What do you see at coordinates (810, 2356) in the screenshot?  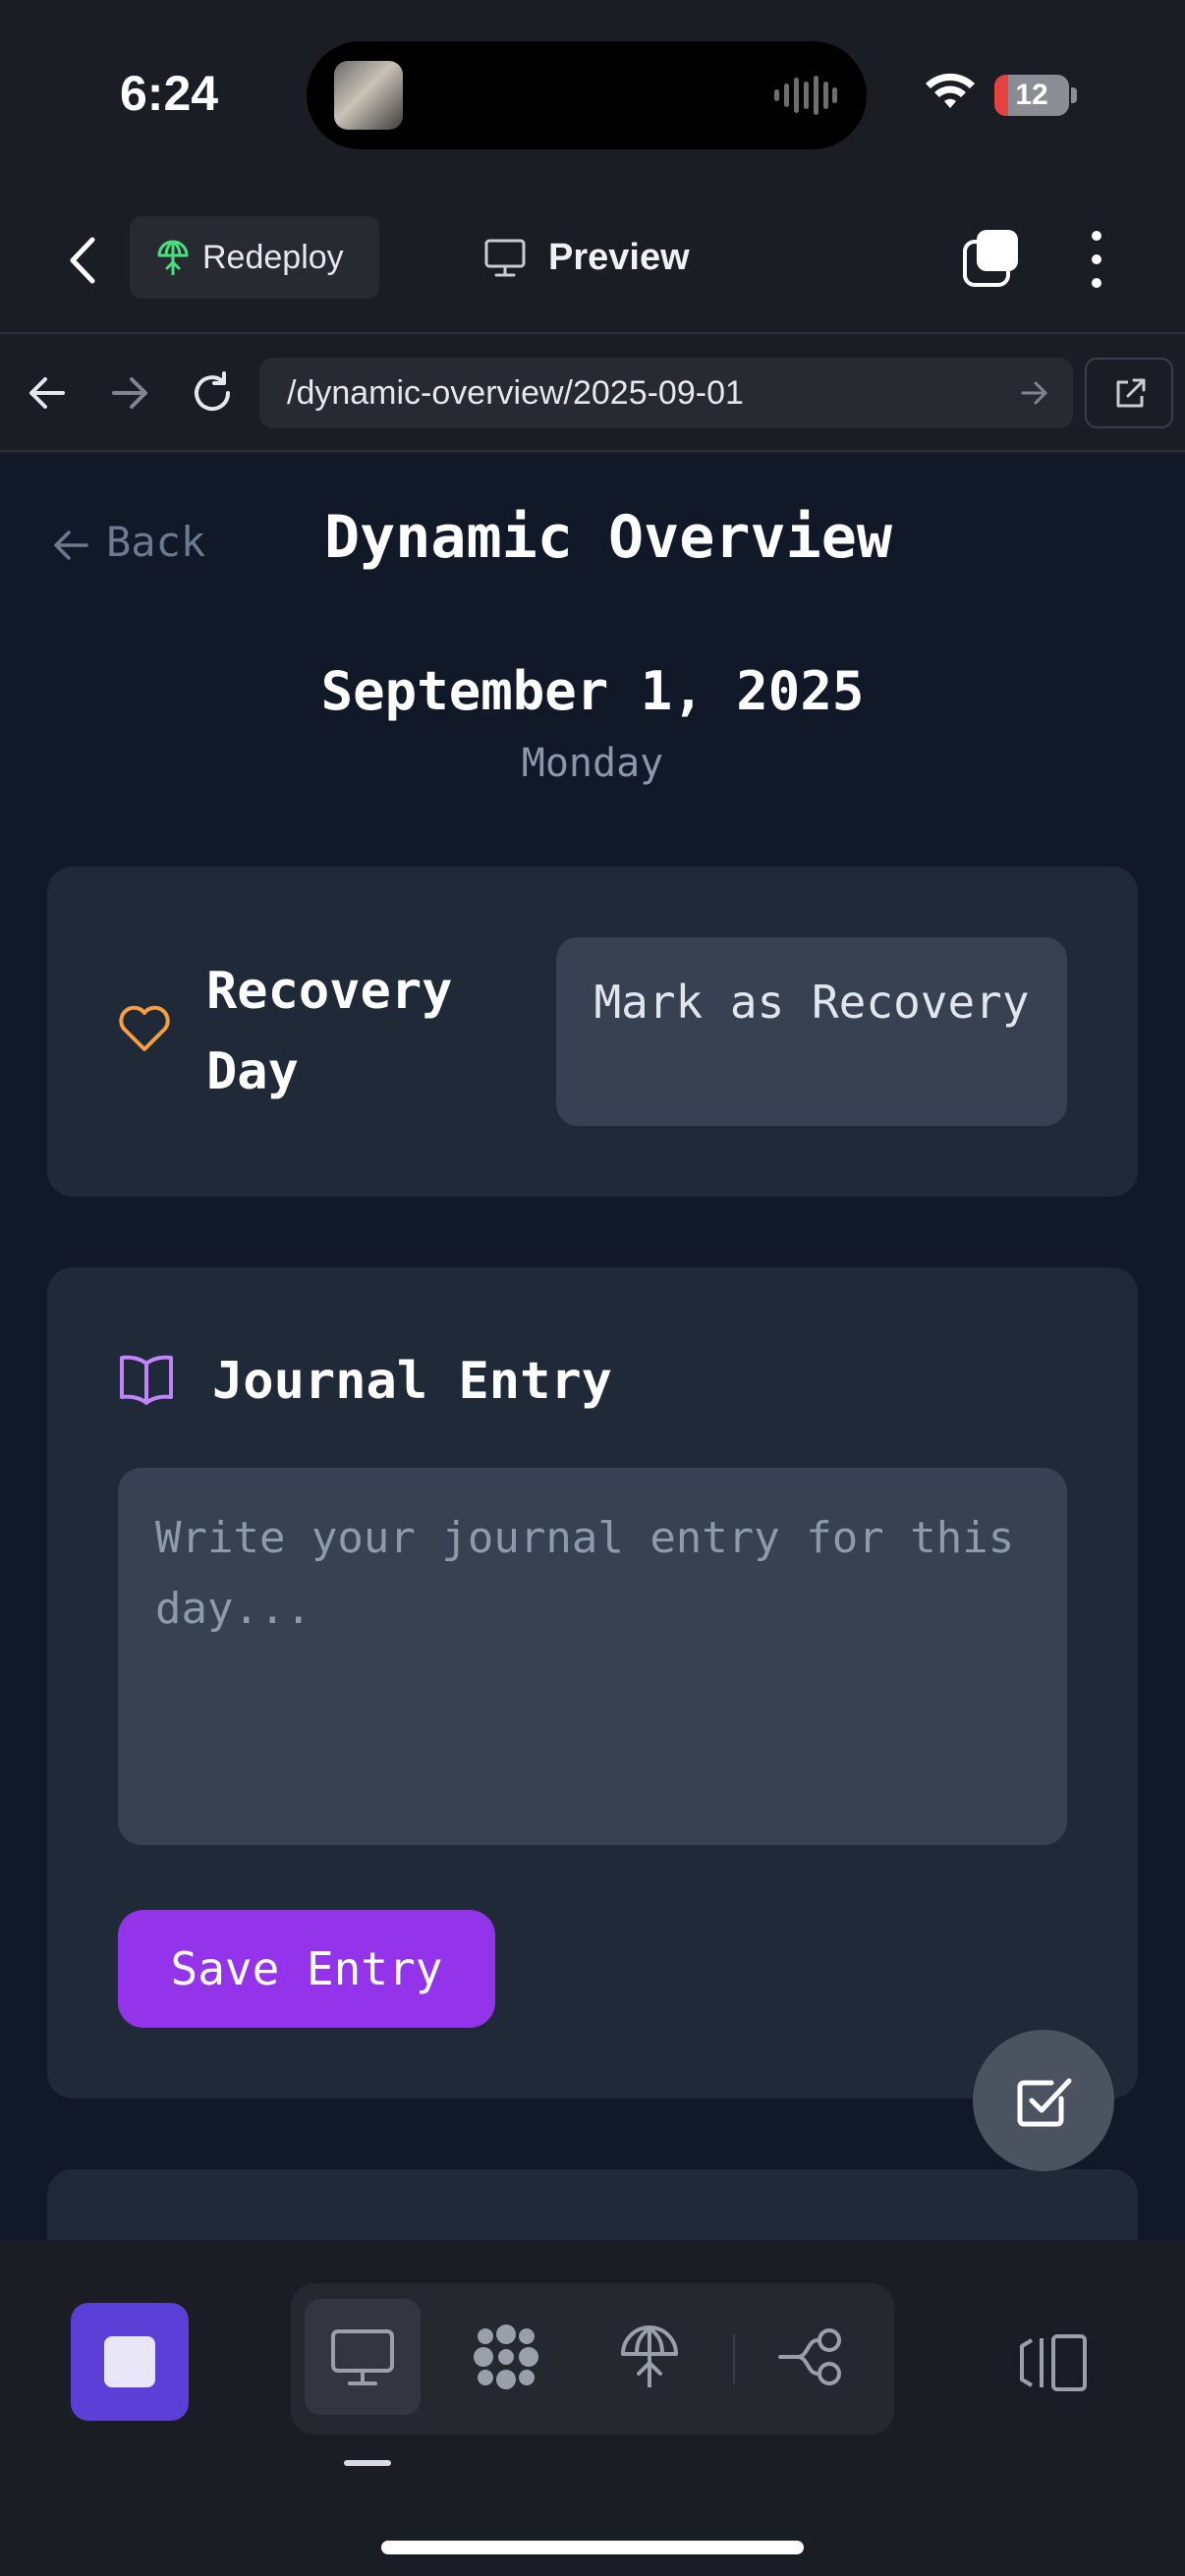 I see `flow-branch-icon` at bounding box center [810, 2356].